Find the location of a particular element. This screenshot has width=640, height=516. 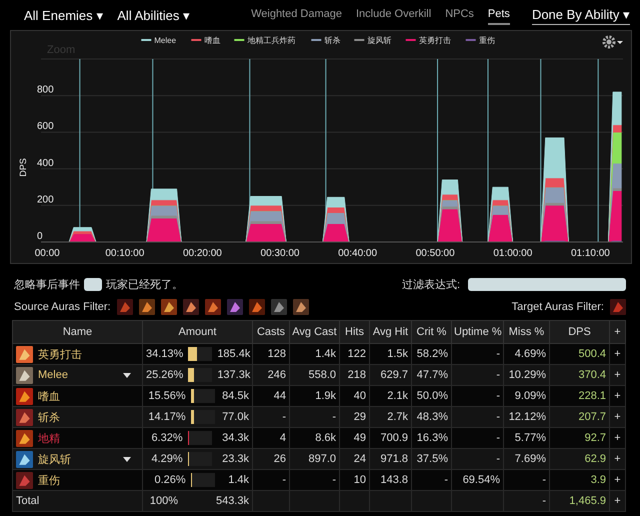

x-tick-label: 00:50:00 is located at coordinates (435, 253).